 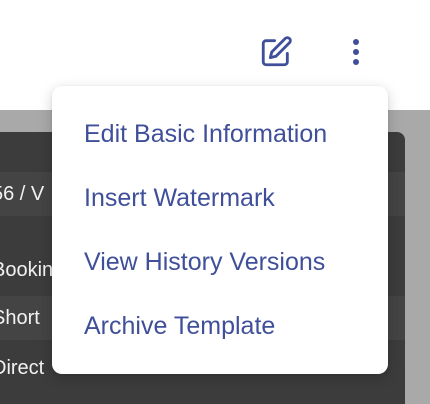 I want to click on menu-item-view-history-versions: View History Versions, so click(x=220, y=262).